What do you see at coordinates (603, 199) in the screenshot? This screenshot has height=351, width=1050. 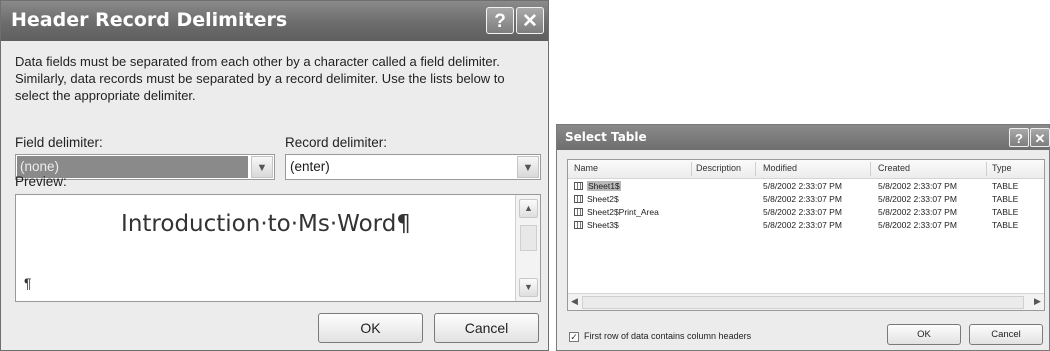 I see `row-name: Sheet2$` at bounding box center [603, 199].